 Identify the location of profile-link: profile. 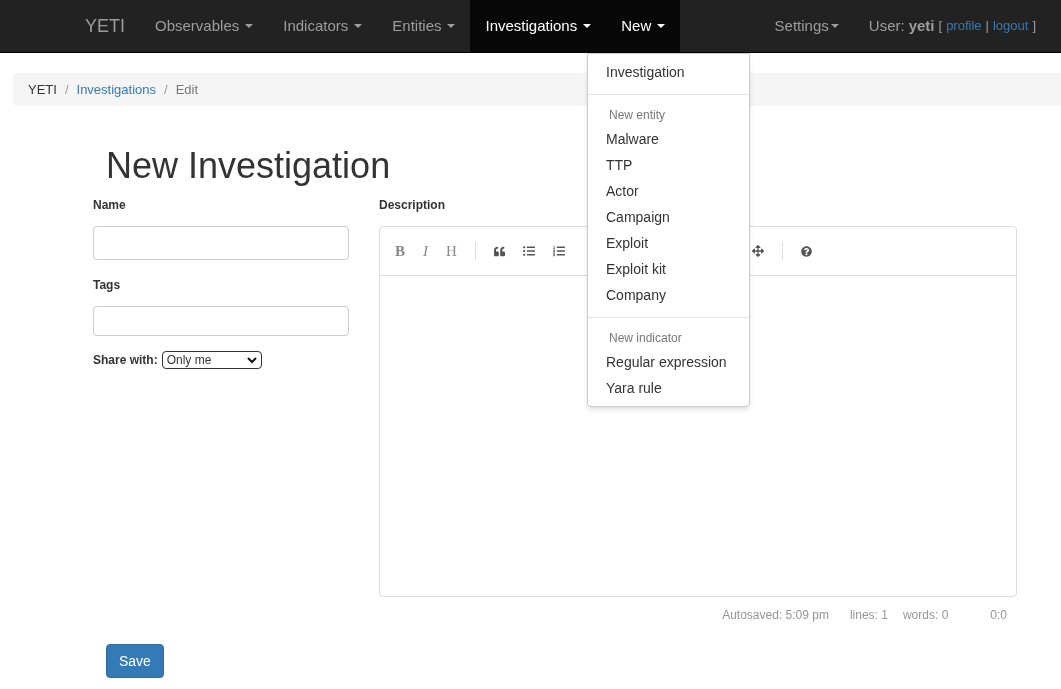
(964, 26).